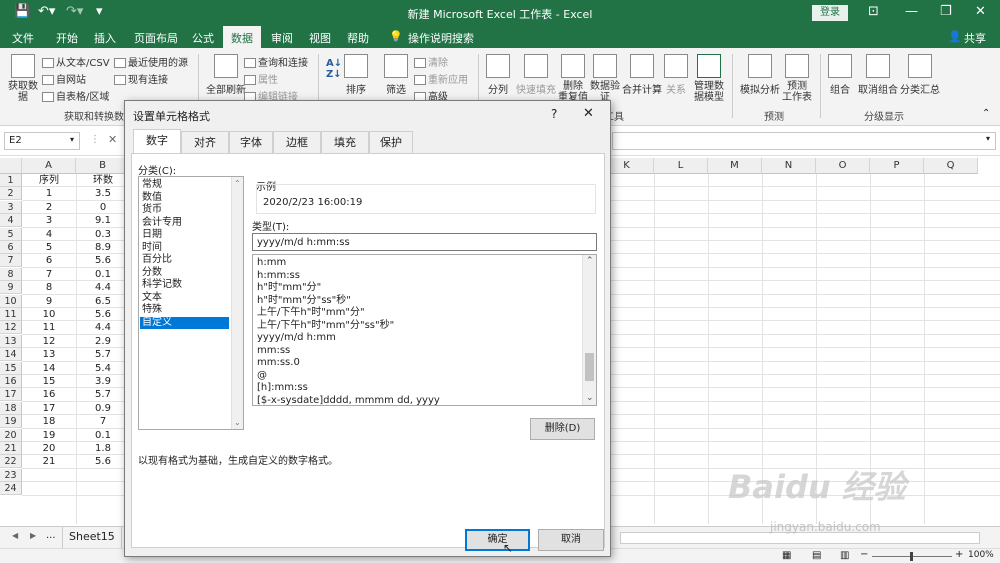 This screenshot has height=563, width=1000. I want to click on cell: 5.4, so click(103, 368).